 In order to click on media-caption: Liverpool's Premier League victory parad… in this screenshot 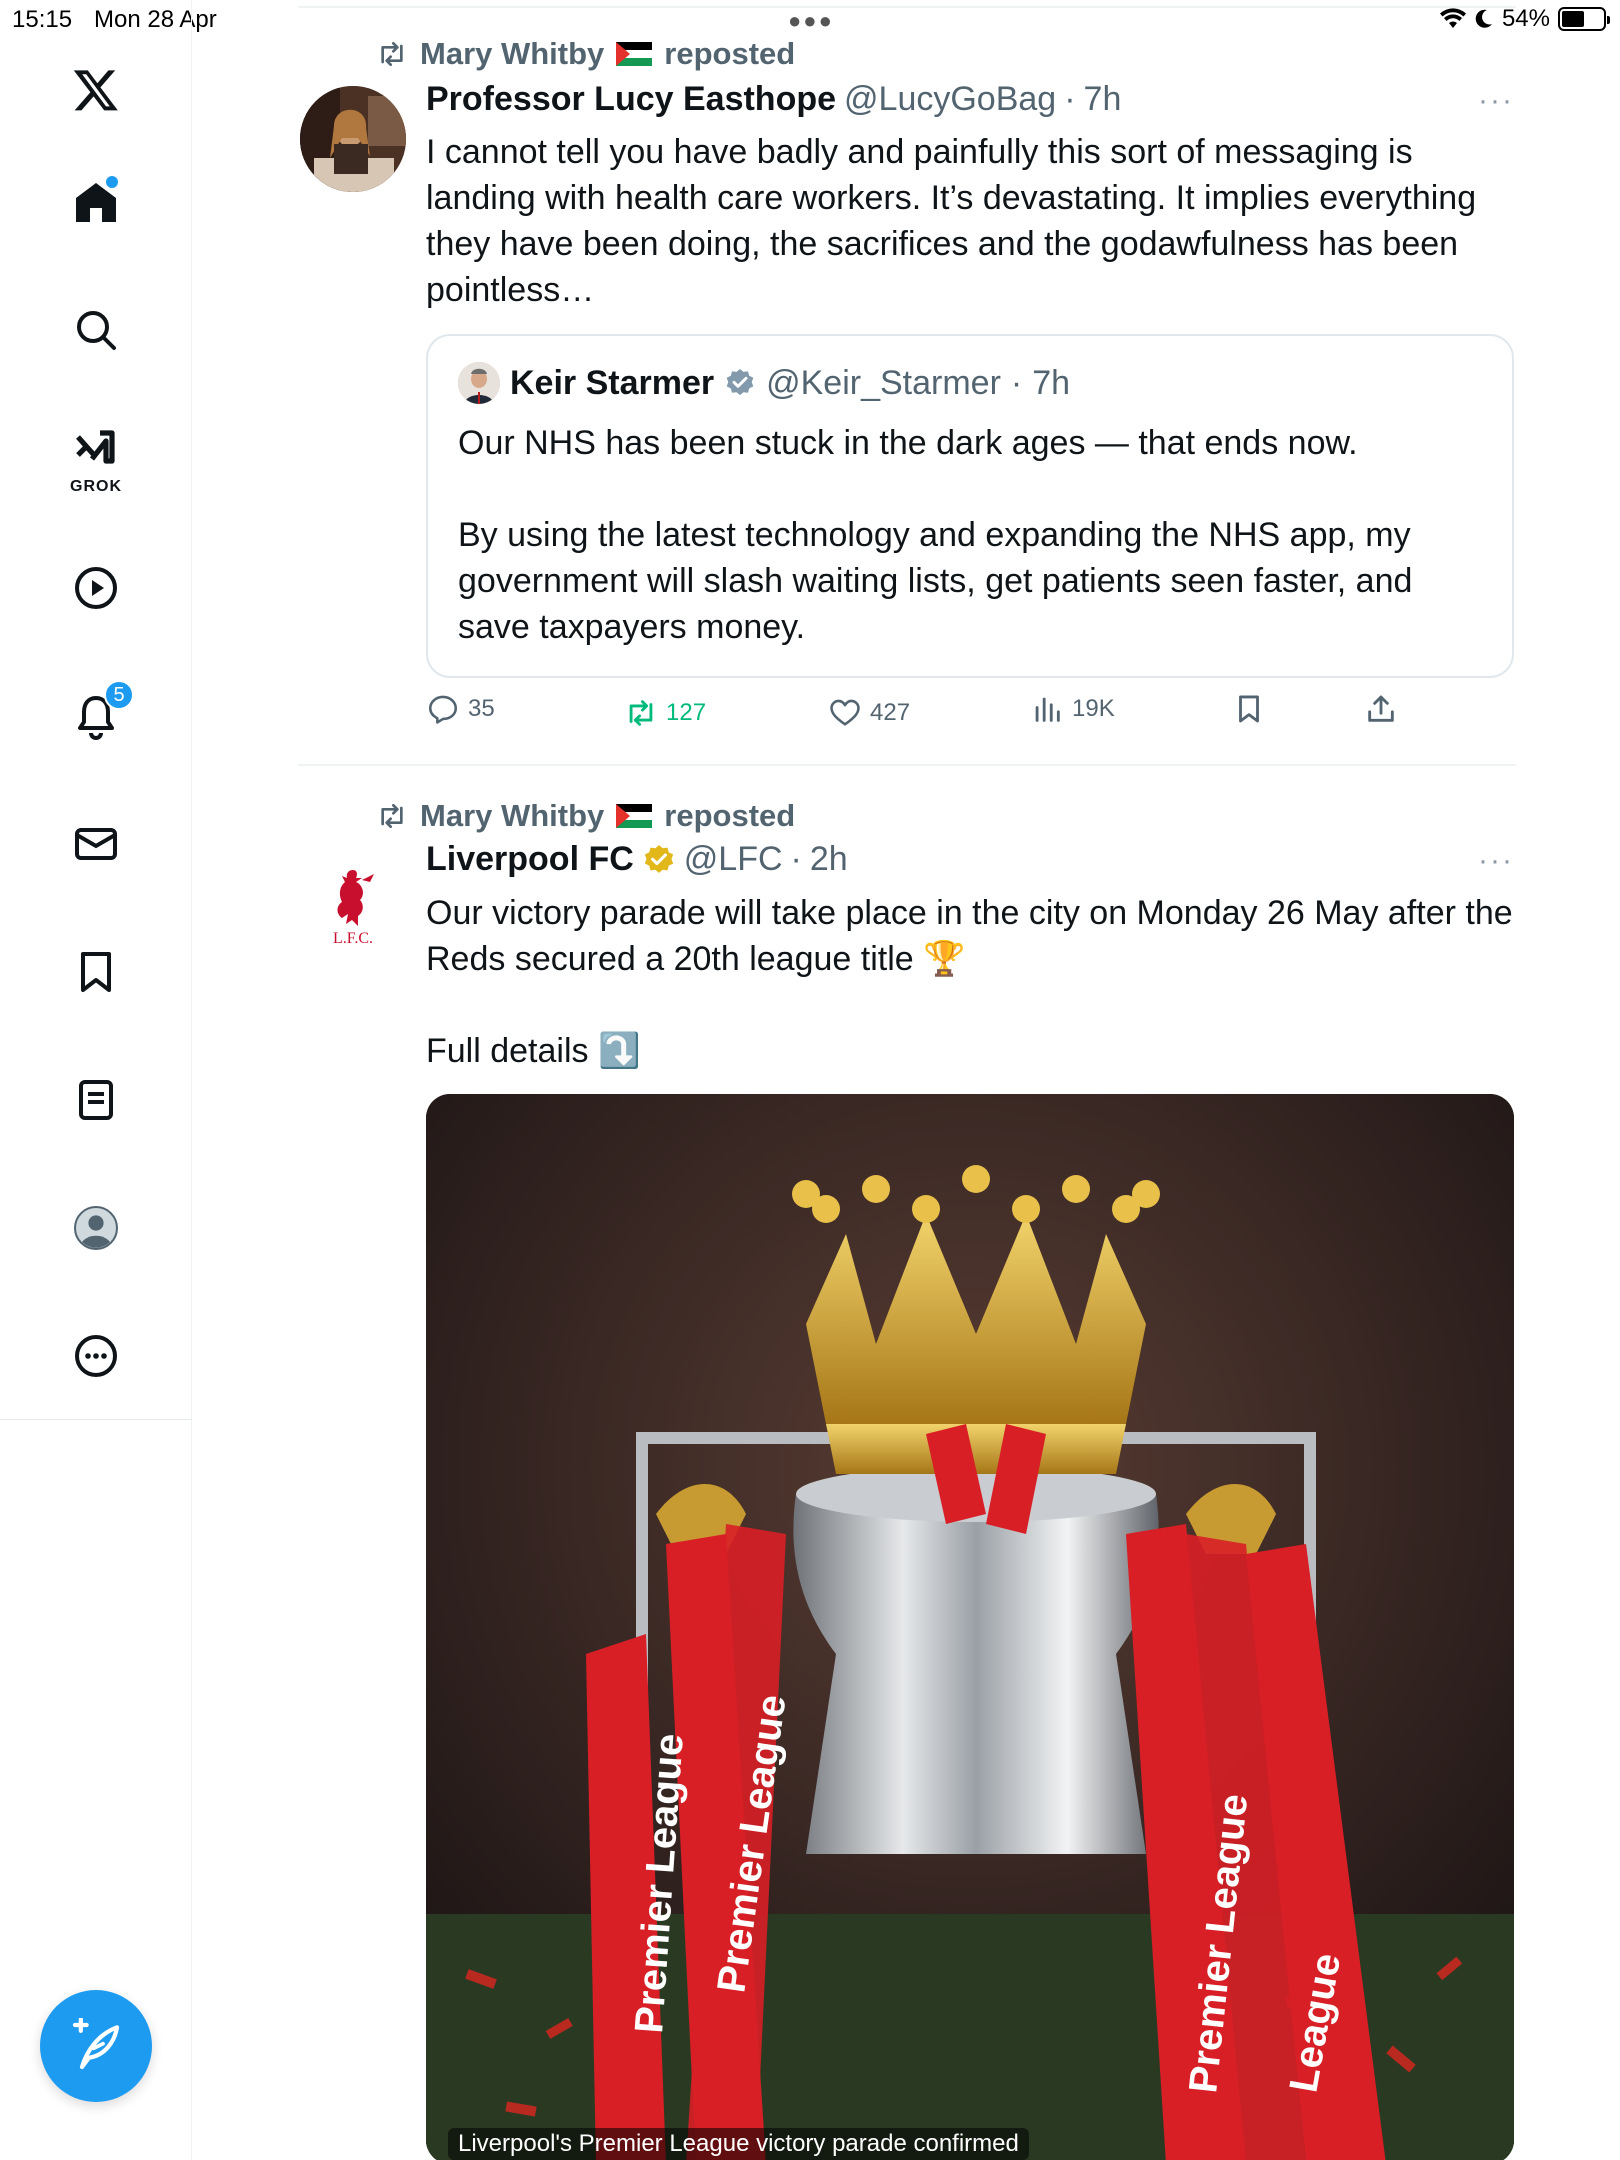, I will do `click(738, 2144)`.